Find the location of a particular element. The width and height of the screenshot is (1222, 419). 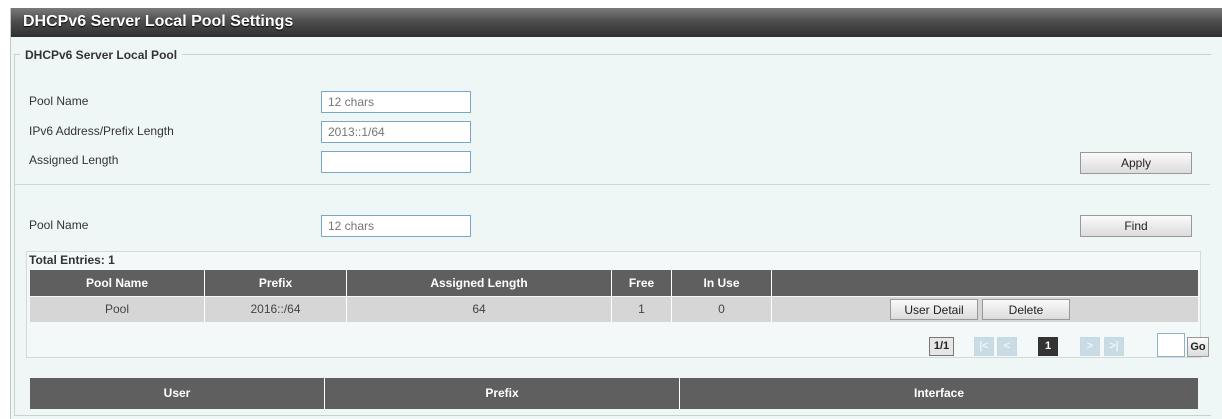

user-table-header: User Prefix Interface is located at coordinates (614, 393).